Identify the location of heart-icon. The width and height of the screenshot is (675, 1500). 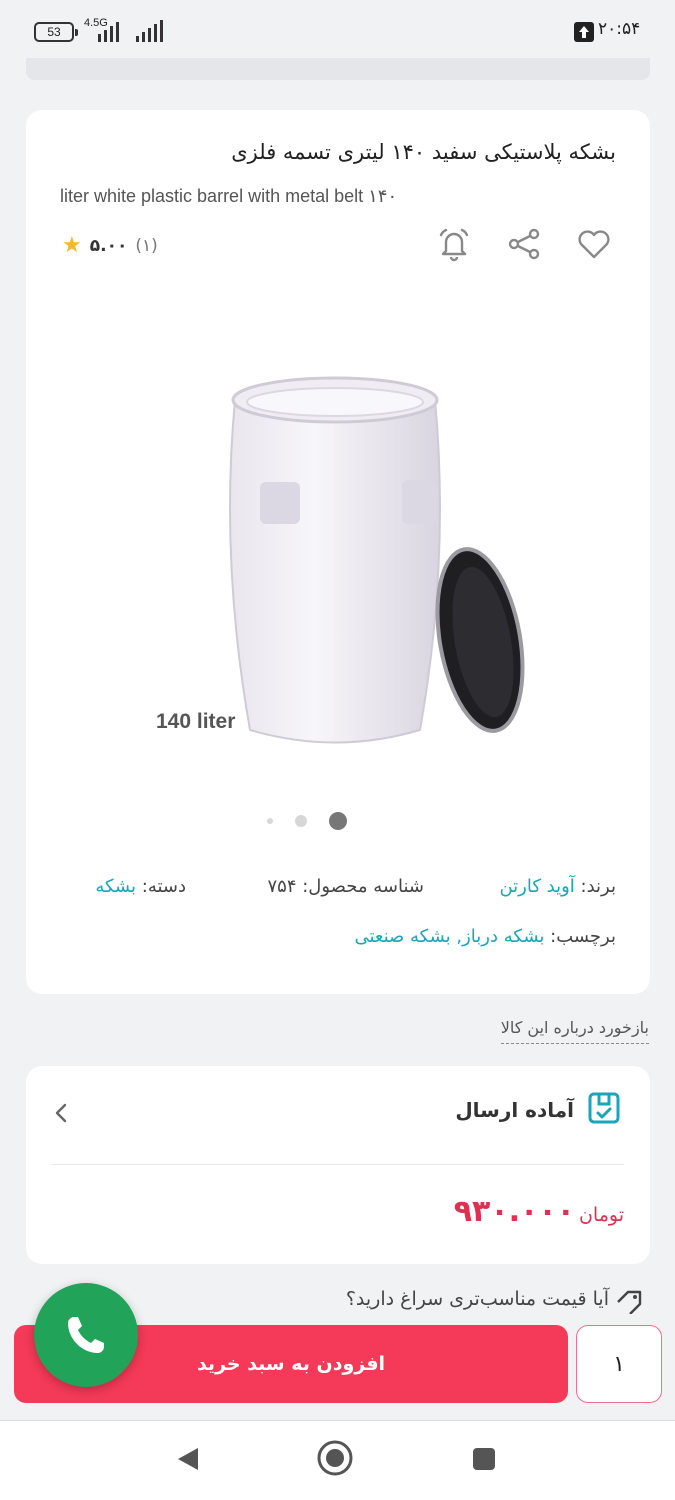
(594, 244).